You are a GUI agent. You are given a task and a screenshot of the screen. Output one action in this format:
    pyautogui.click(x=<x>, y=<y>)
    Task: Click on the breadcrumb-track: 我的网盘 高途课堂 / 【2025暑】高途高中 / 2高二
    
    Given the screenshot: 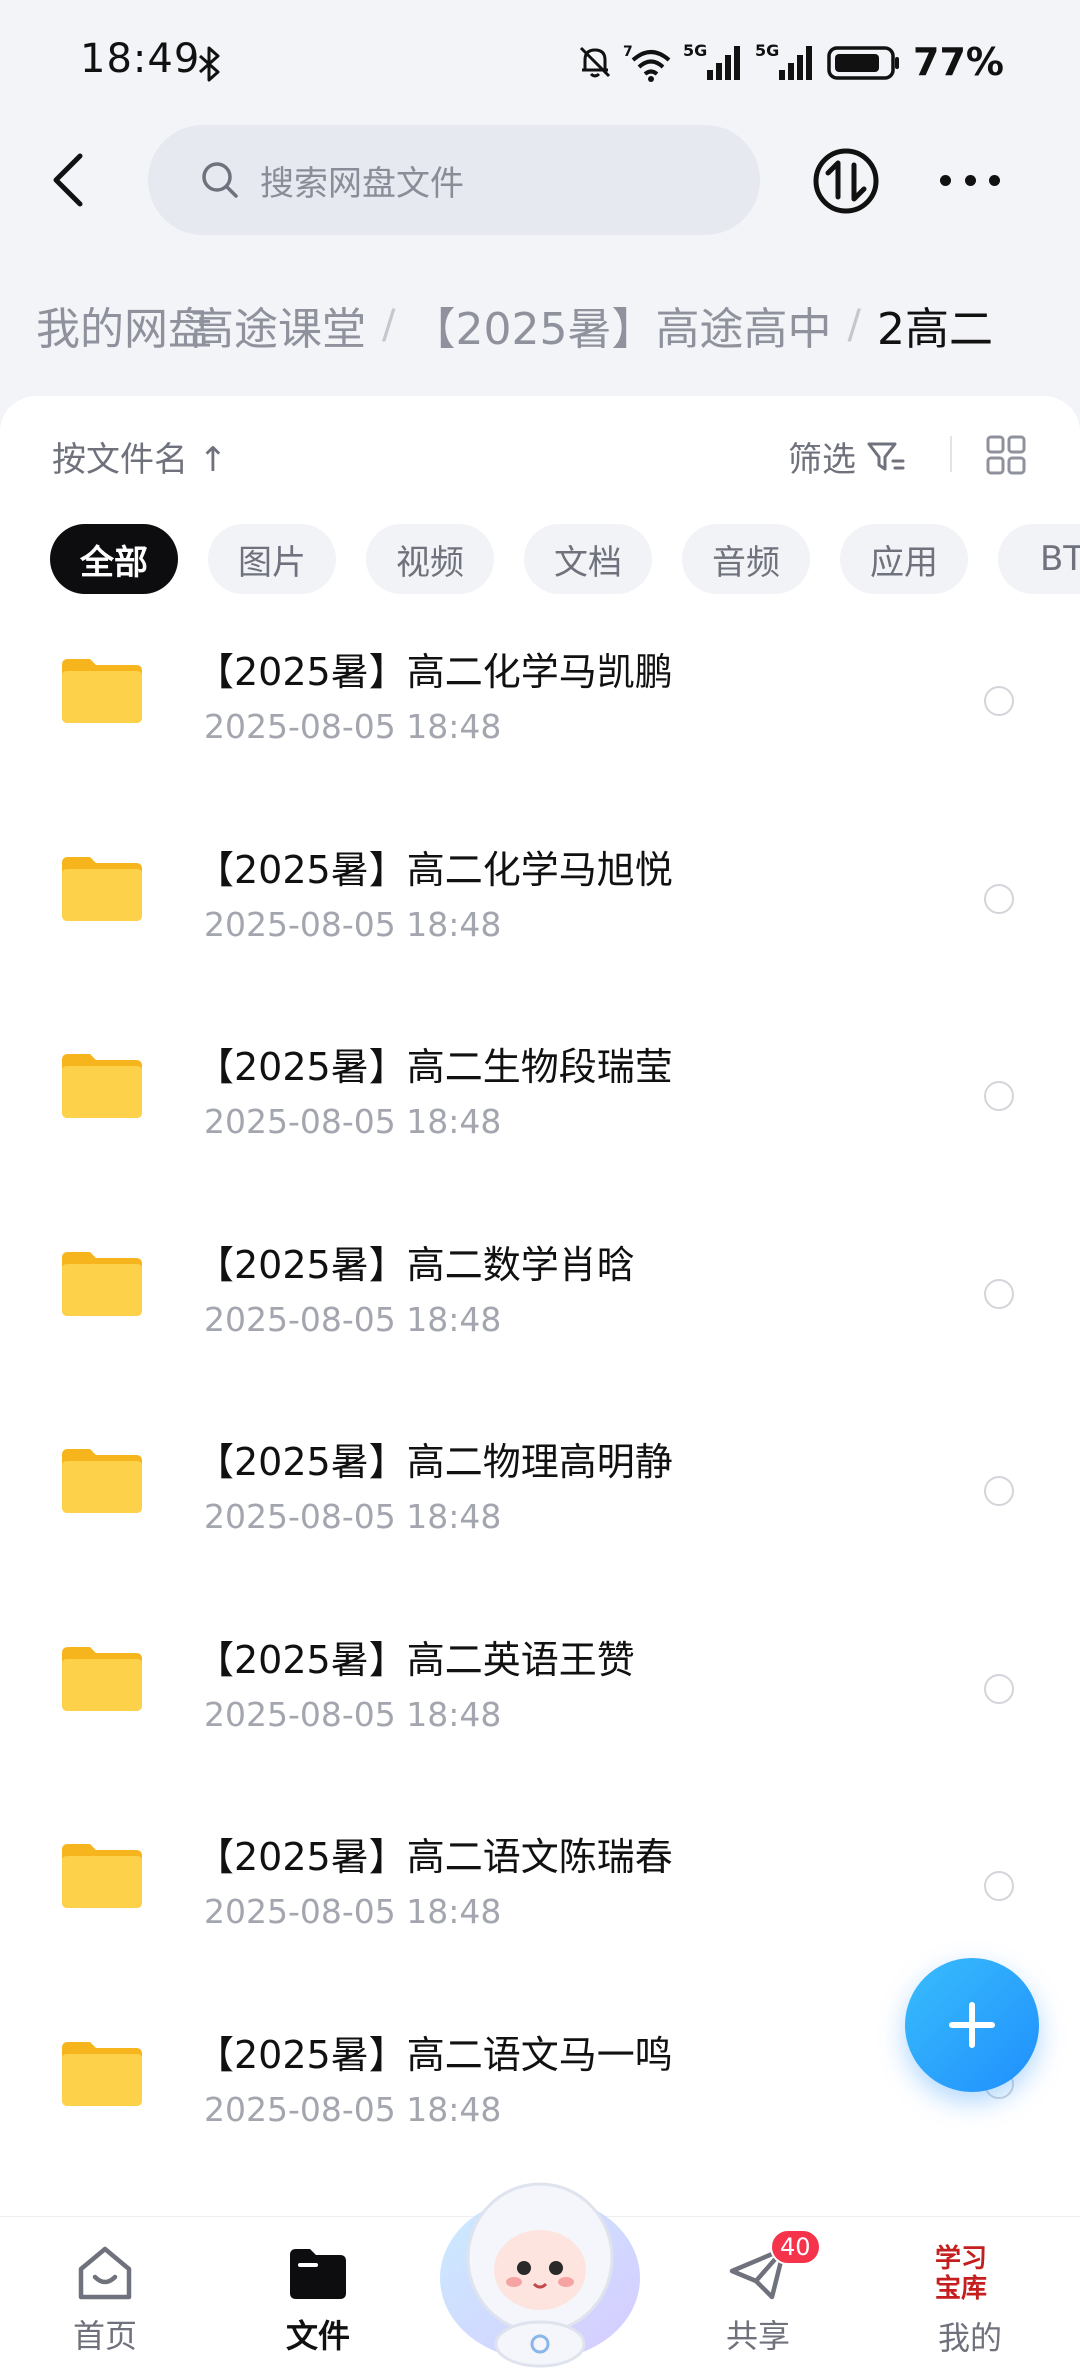 What is the action you would take?
    pyautogui.click(x=514, y=325)
    